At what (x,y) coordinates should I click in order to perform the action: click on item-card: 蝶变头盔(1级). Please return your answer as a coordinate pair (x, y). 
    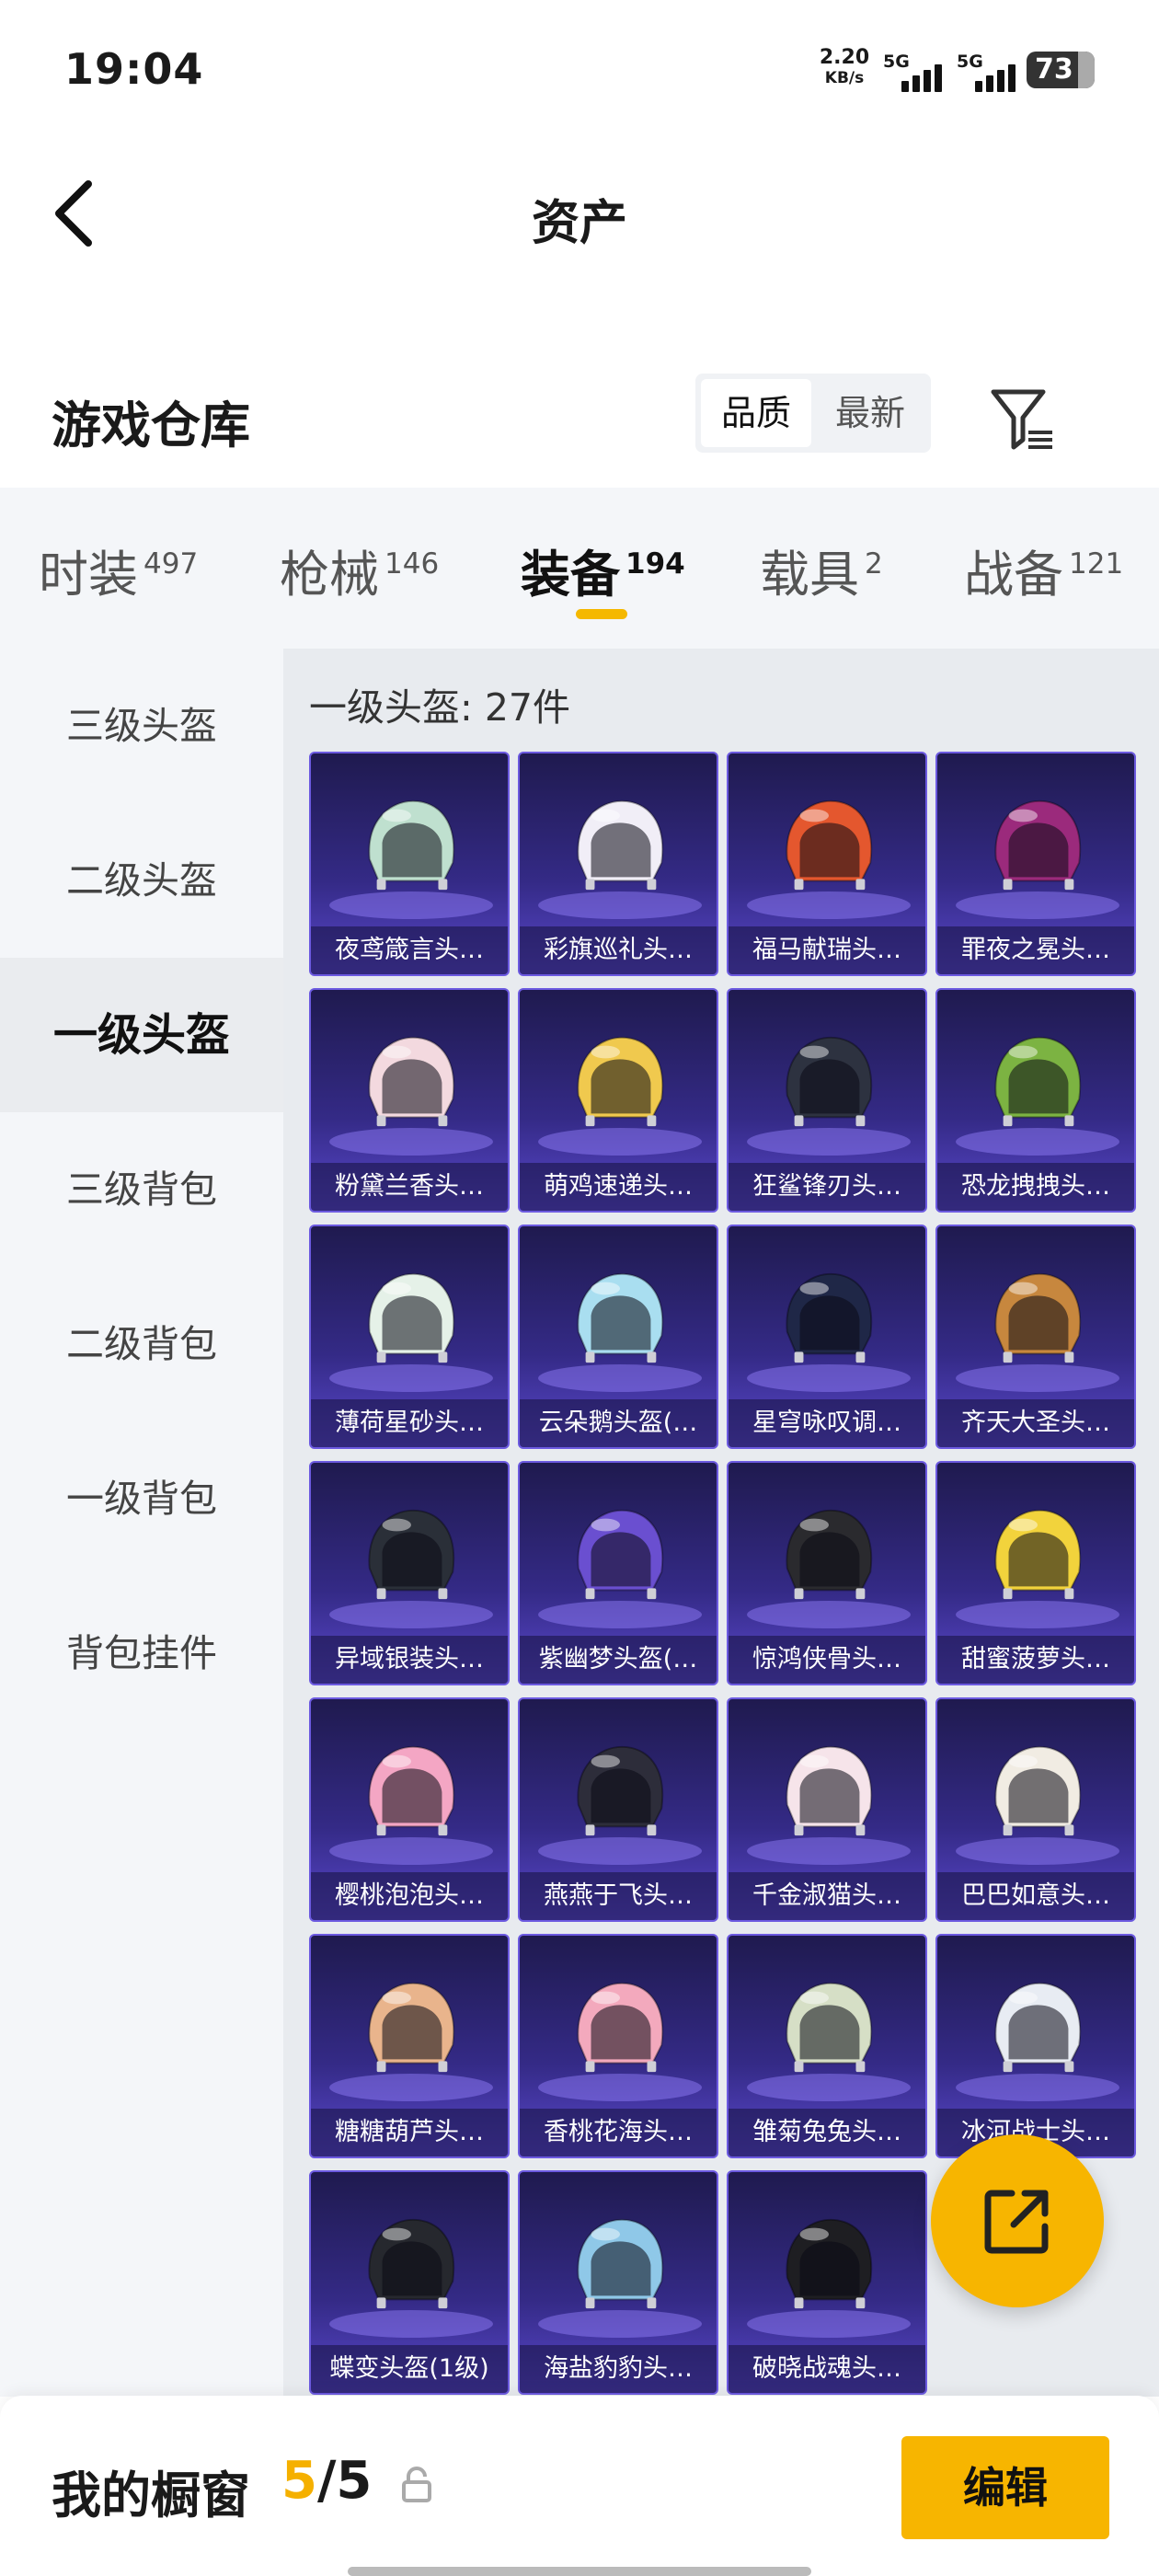
    Looking at the image, I should click on (409, 2282).